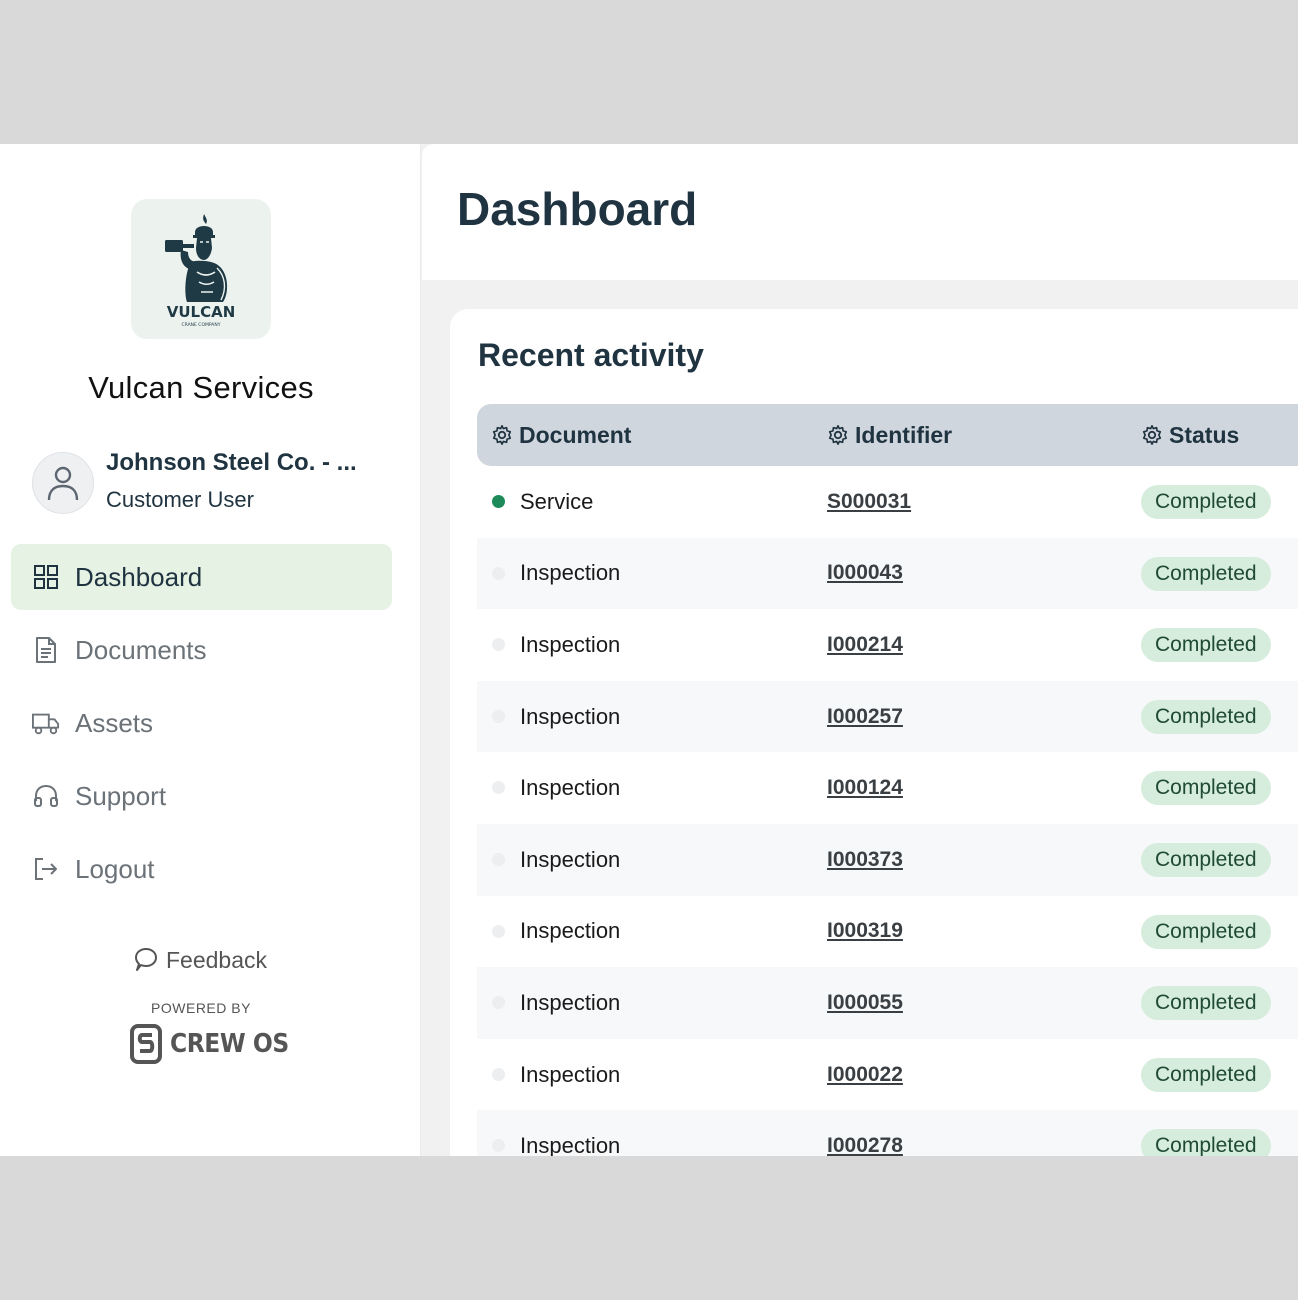 The height and width of the screenshot is (1300, 1298). Describe the element at coordinates (46, 577) in the screenshot. I see `dashboard-grid-icon` at that location.